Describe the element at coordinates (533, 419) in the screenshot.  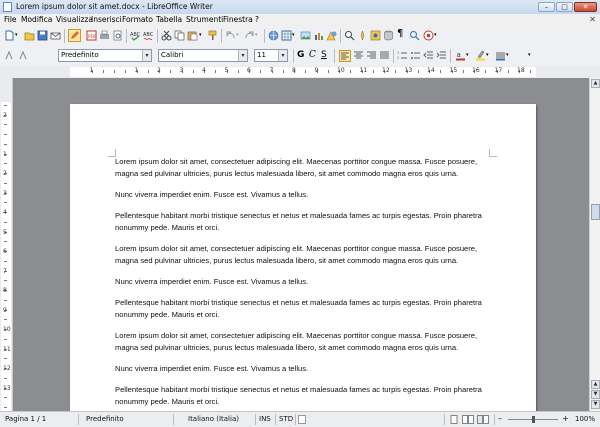
I see `zoom-slider-thumb` at that location.